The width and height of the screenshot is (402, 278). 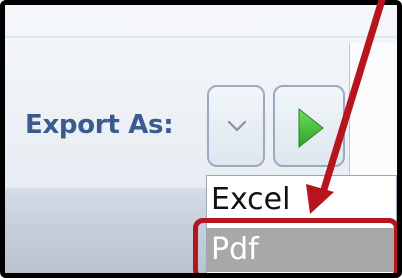 What do you see at coordinates (301, 250) in the screenshot?
I see `menu-item-pdf: Pdf` at bounding box center [301, 250].